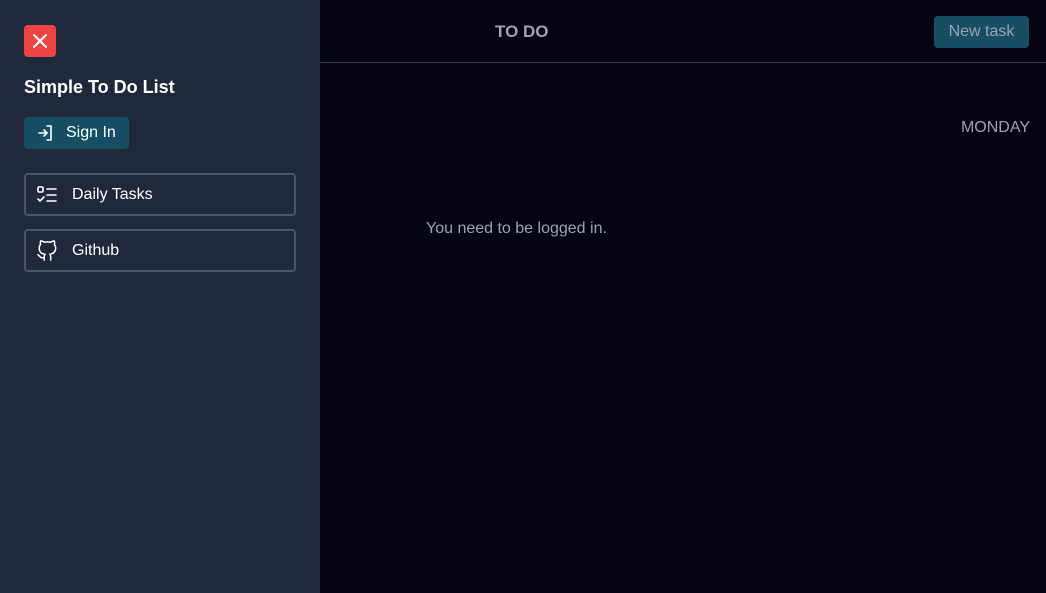 The width and height of the screenshot is (1046, 593). What do you see at coordinates (683, 31) in the screenshot?
I see `top-bar: TO DO New task` at bounding box center [683, 31].